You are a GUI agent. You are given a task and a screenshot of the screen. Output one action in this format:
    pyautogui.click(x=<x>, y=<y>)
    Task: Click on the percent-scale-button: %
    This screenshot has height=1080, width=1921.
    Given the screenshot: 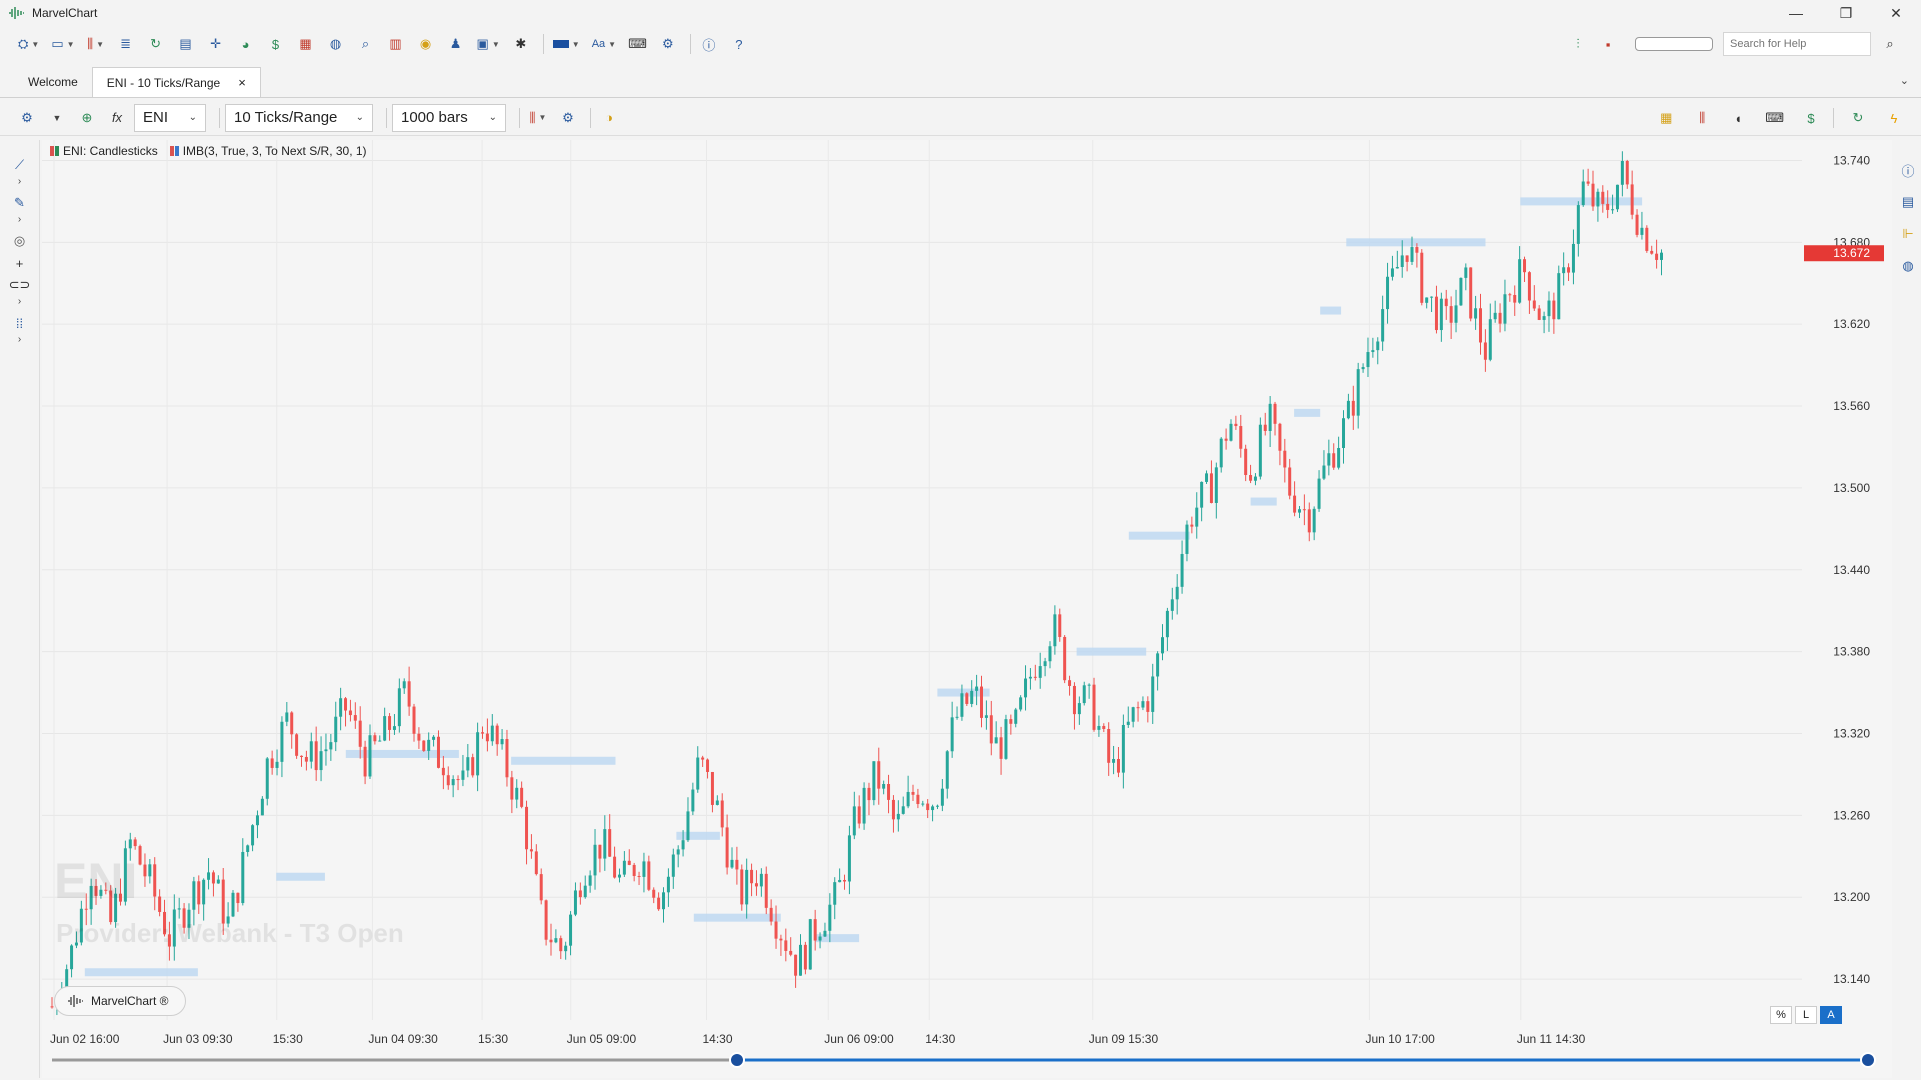 What is the action you would take?
    pyautogui.click(x=1781, y=1015)
    